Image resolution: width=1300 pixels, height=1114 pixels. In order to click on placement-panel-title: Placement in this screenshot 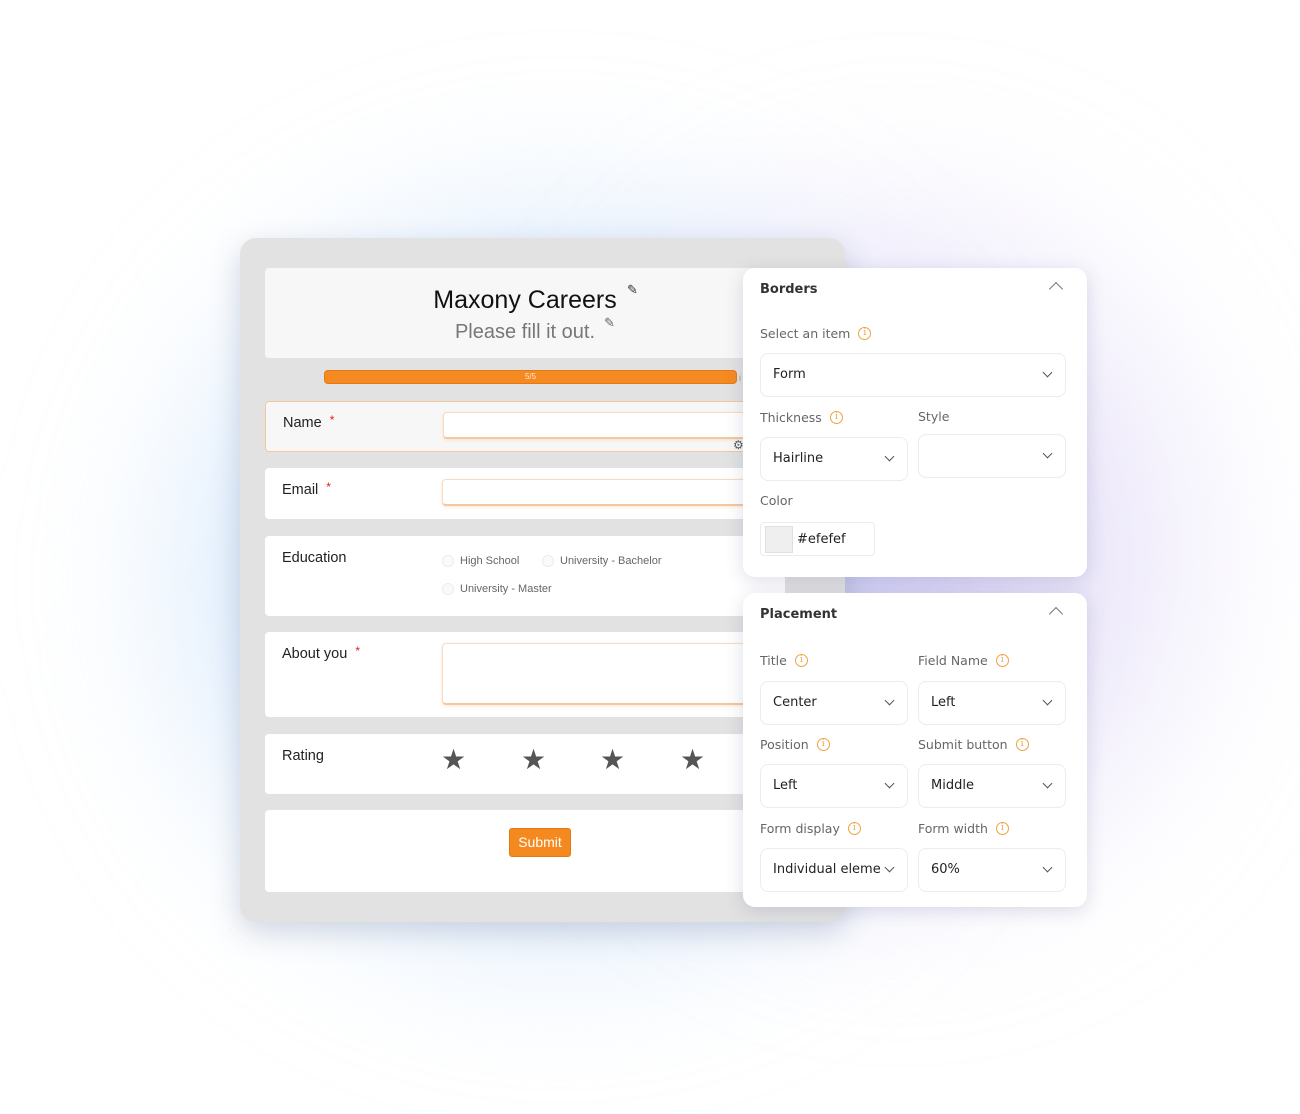, I will do `click(799, 614)`.